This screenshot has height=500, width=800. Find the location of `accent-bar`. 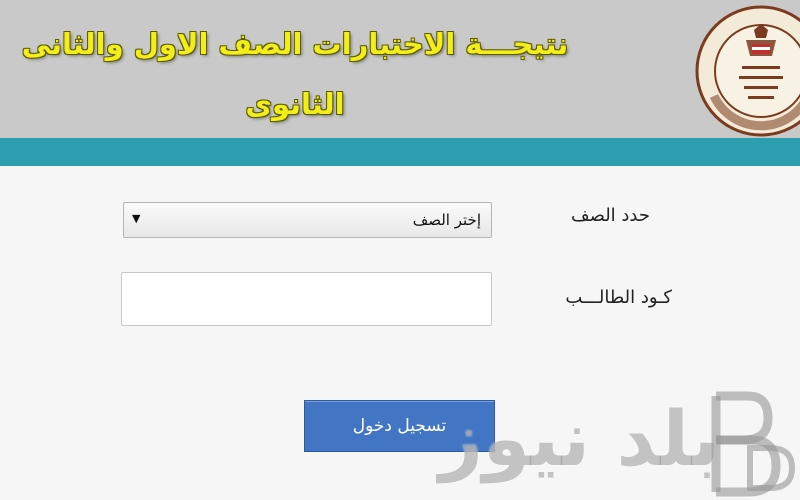

accent-bar is located at coordinates (400, 152).